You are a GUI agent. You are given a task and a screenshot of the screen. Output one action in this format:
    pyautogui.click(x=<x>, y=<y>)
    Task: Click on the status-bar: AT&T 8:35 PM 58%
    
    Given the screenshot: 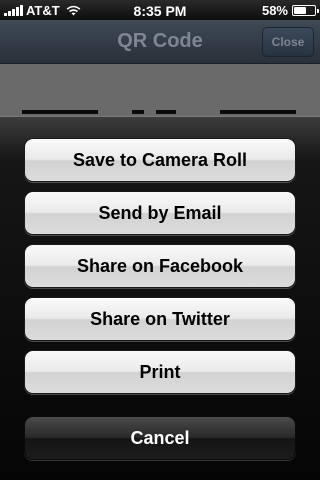 What is the action you would take?
    pyautogui.click(x=160, y=10)
    